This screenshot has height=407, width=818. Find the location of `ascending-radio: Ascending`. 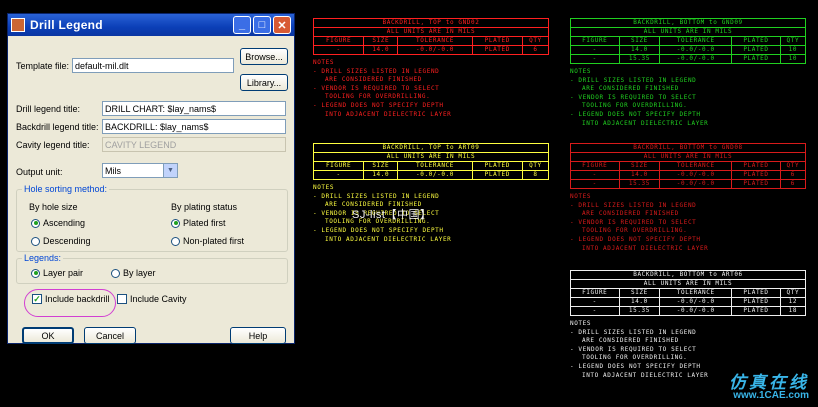

ascending-radio: Ascending is located at coordinates (58, 223).